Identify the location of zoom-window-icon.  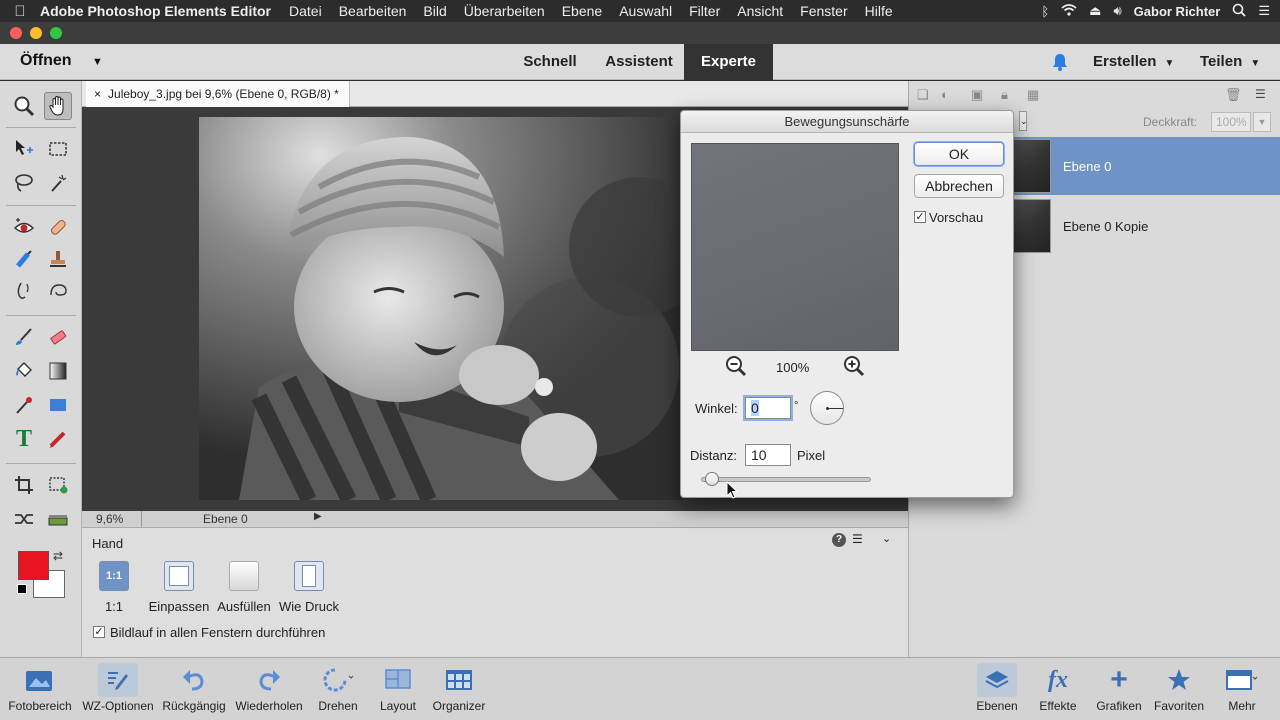
(56, 33).